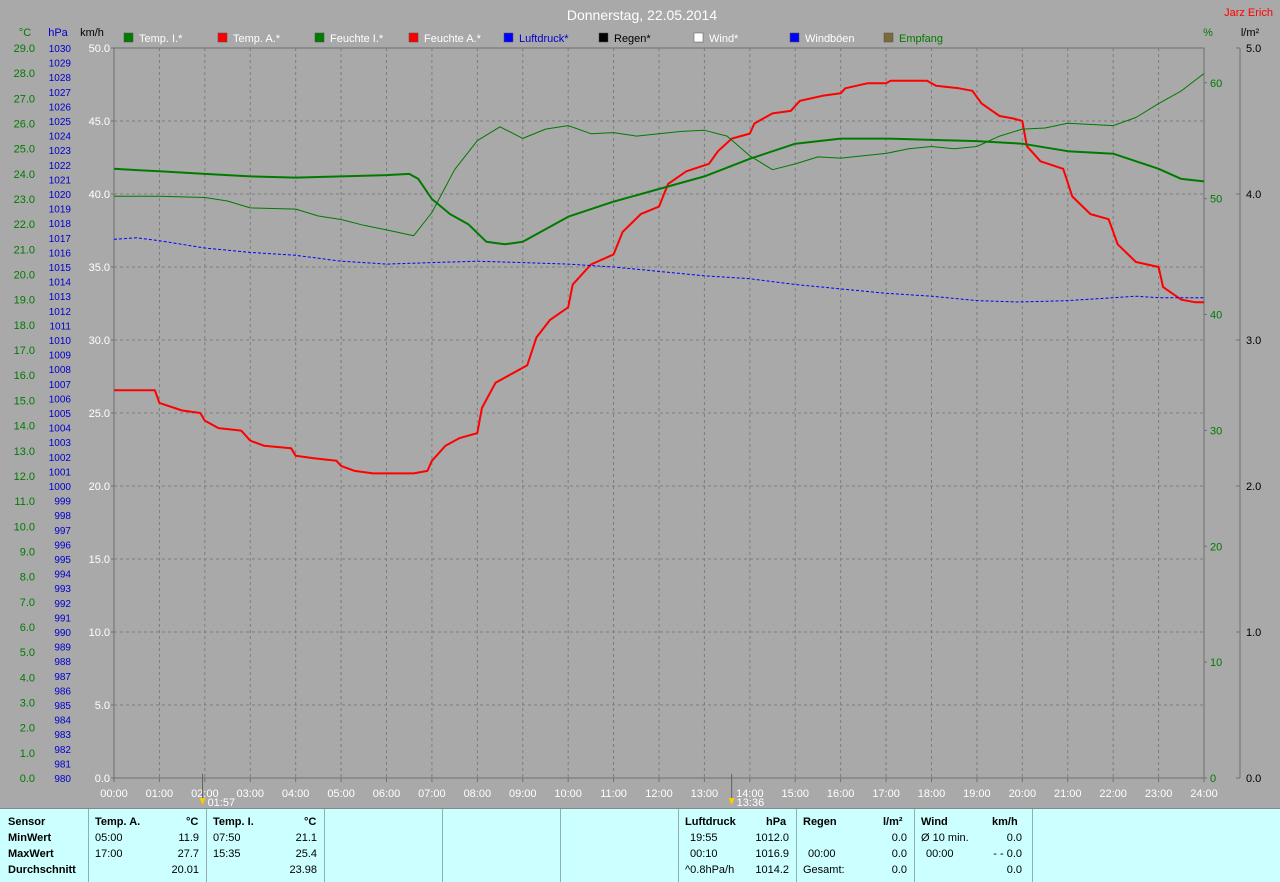 This screenshot has height=882, width=1280. What do you see at coordinates (1216, 431) in the screenshot?
I see `humidity-tick: 30` at bounding box center [1216, 431].